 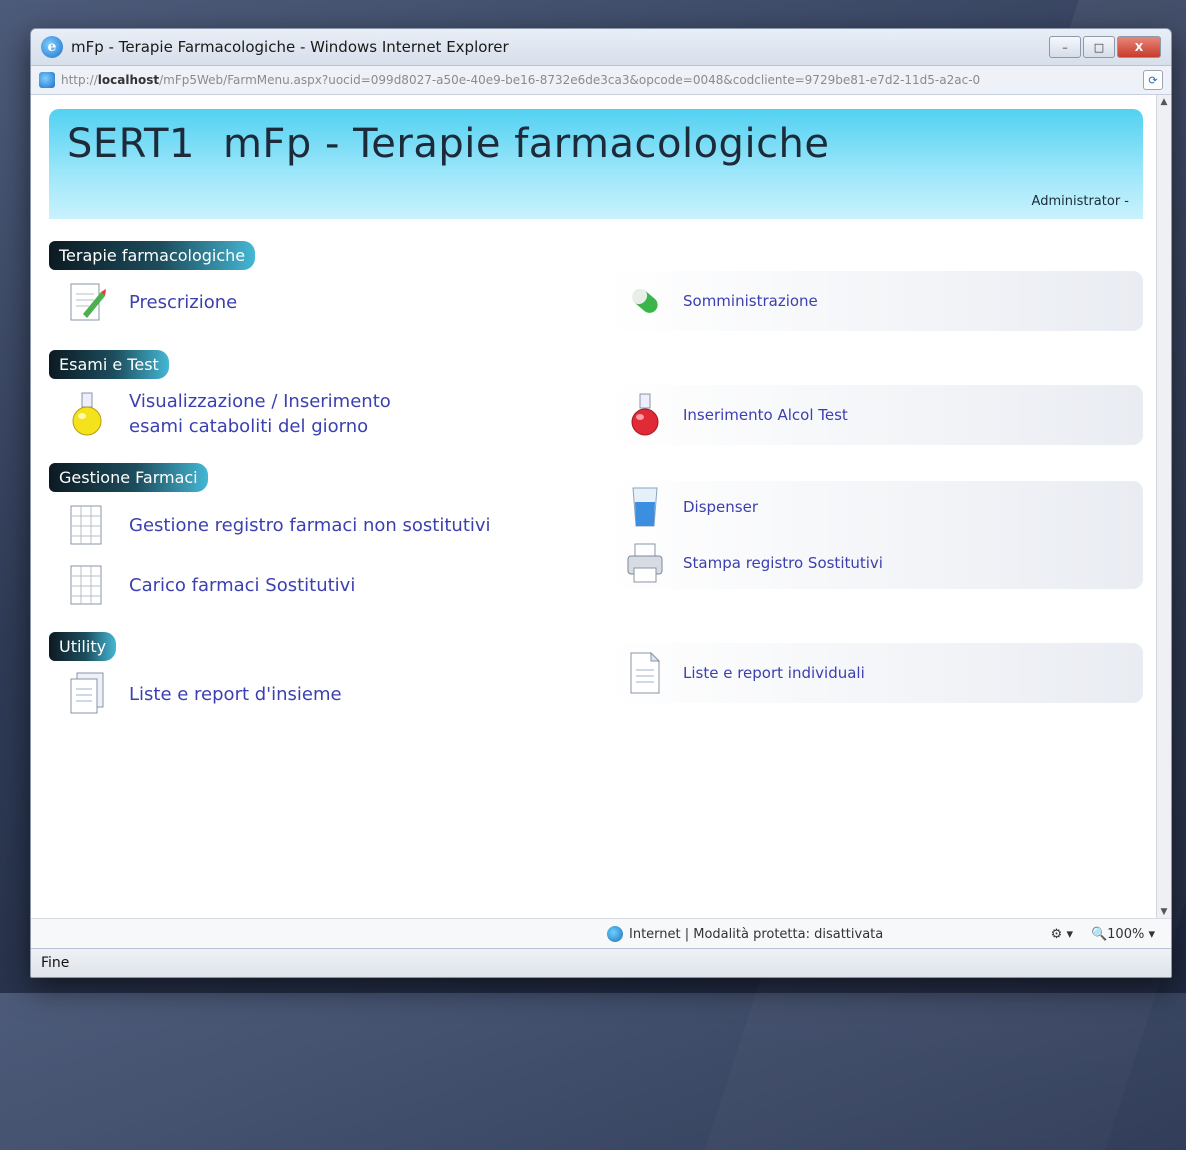 I want to click on url-prefix: http://, so click(x=79, y=80).